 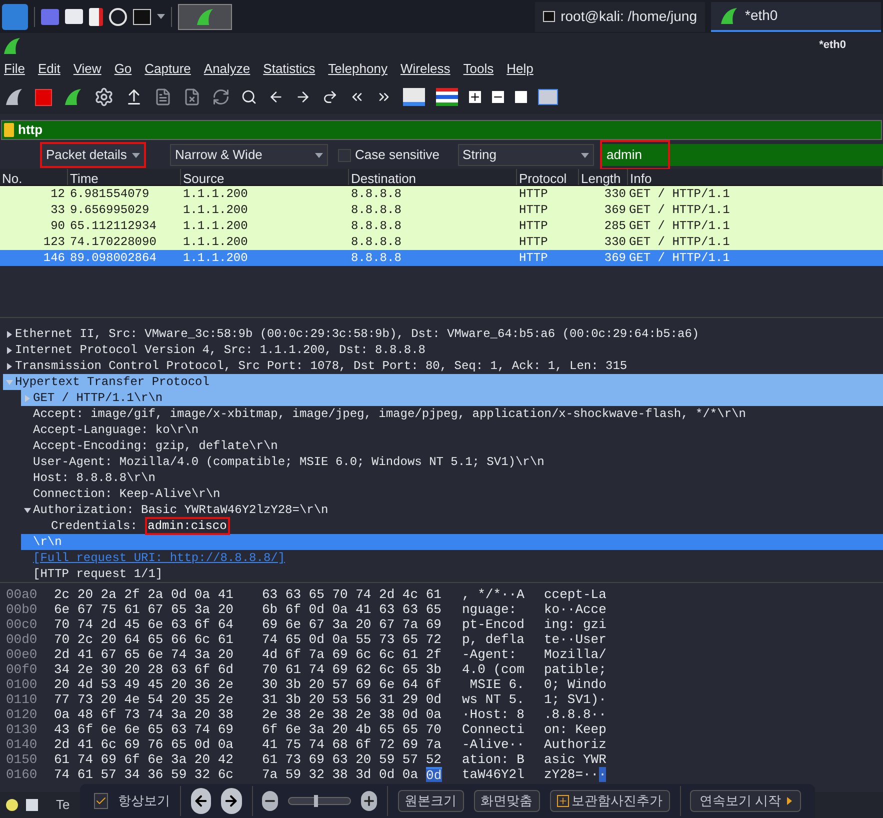 What do you see at coordinates (603, 177) in the screenshot?
I see `column-header: Length` at bounding box center [603, 177].